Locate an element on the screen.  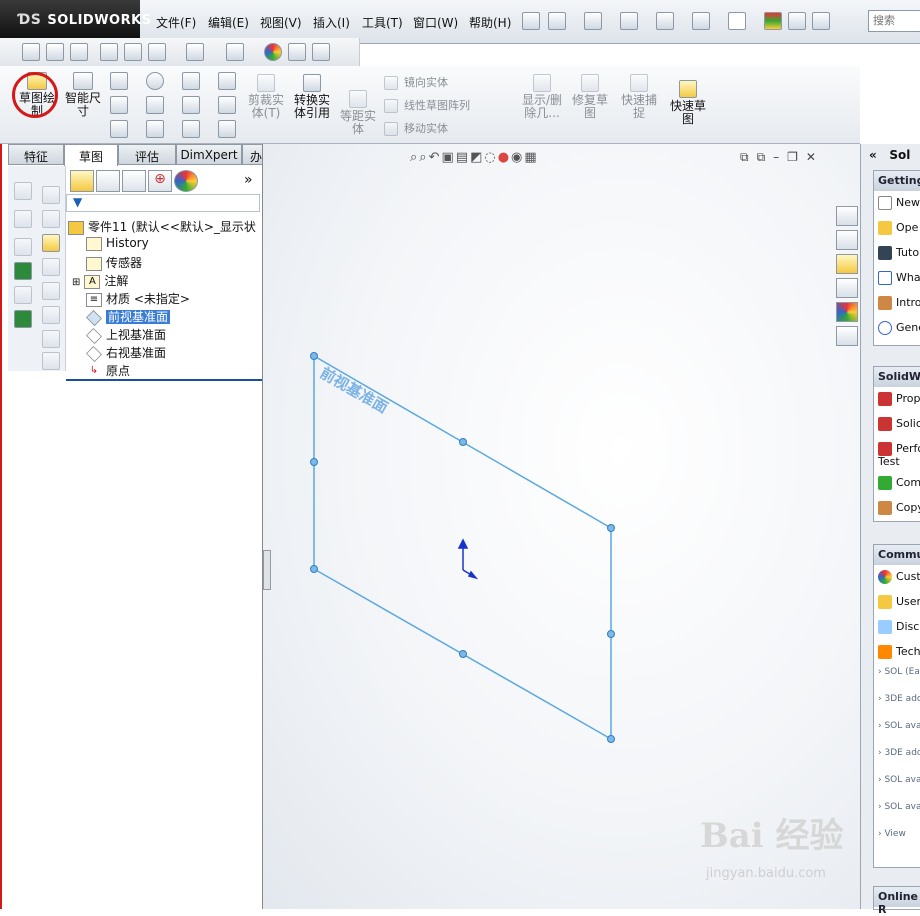
menu-insert: 插入(I) is located at coordinates (331, 22).